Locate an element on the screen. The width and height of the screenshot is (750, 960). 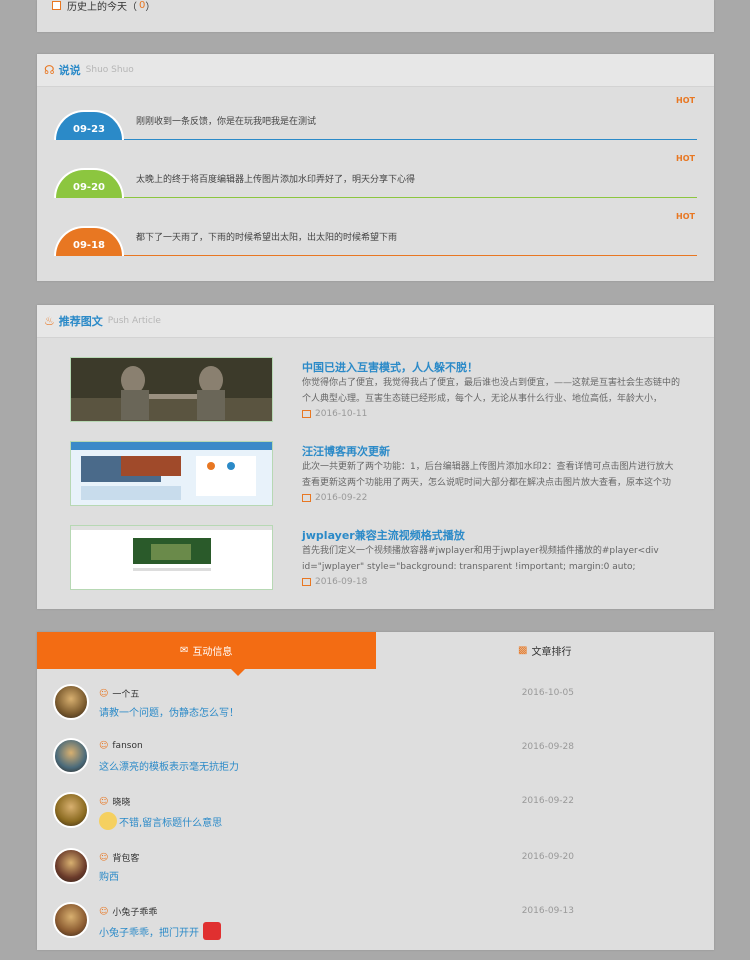
comment-author-name: 背包客 is located at coordinates (126, 859).